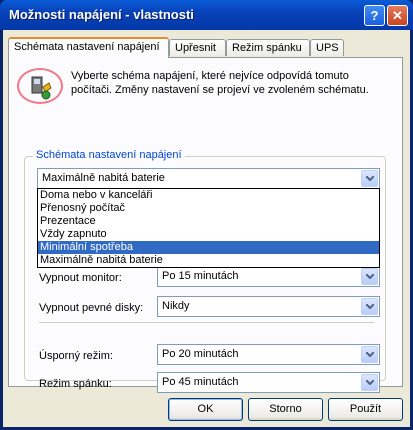 Image resolution: width=413 pixels, height=430 pixels. What do you see at coordinates (200, 354) in the screenshot?
I see `standby-value: Po 20 minutách` at bounding box center [200, 354].